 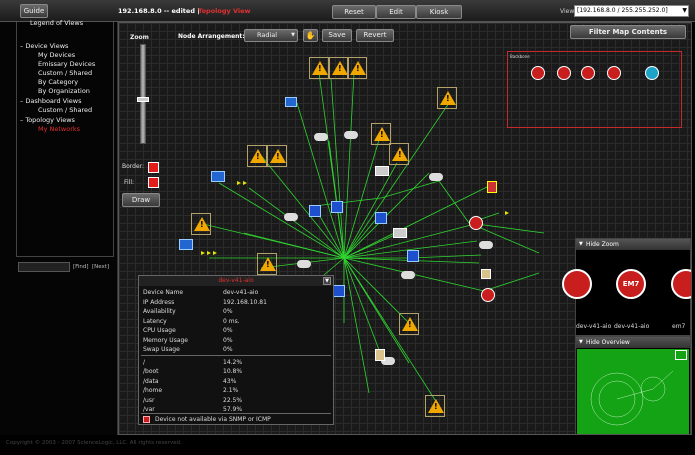 I want to click on sidebar-item-my-devices: My Devices, so click(x=56, y=55).